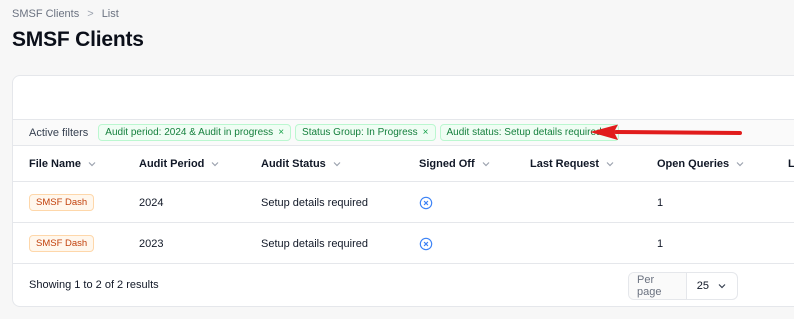 Image resolution: width=794 pixels, height=319 pixels. I want to click on column-header-truncated: L, so click(791, 164).